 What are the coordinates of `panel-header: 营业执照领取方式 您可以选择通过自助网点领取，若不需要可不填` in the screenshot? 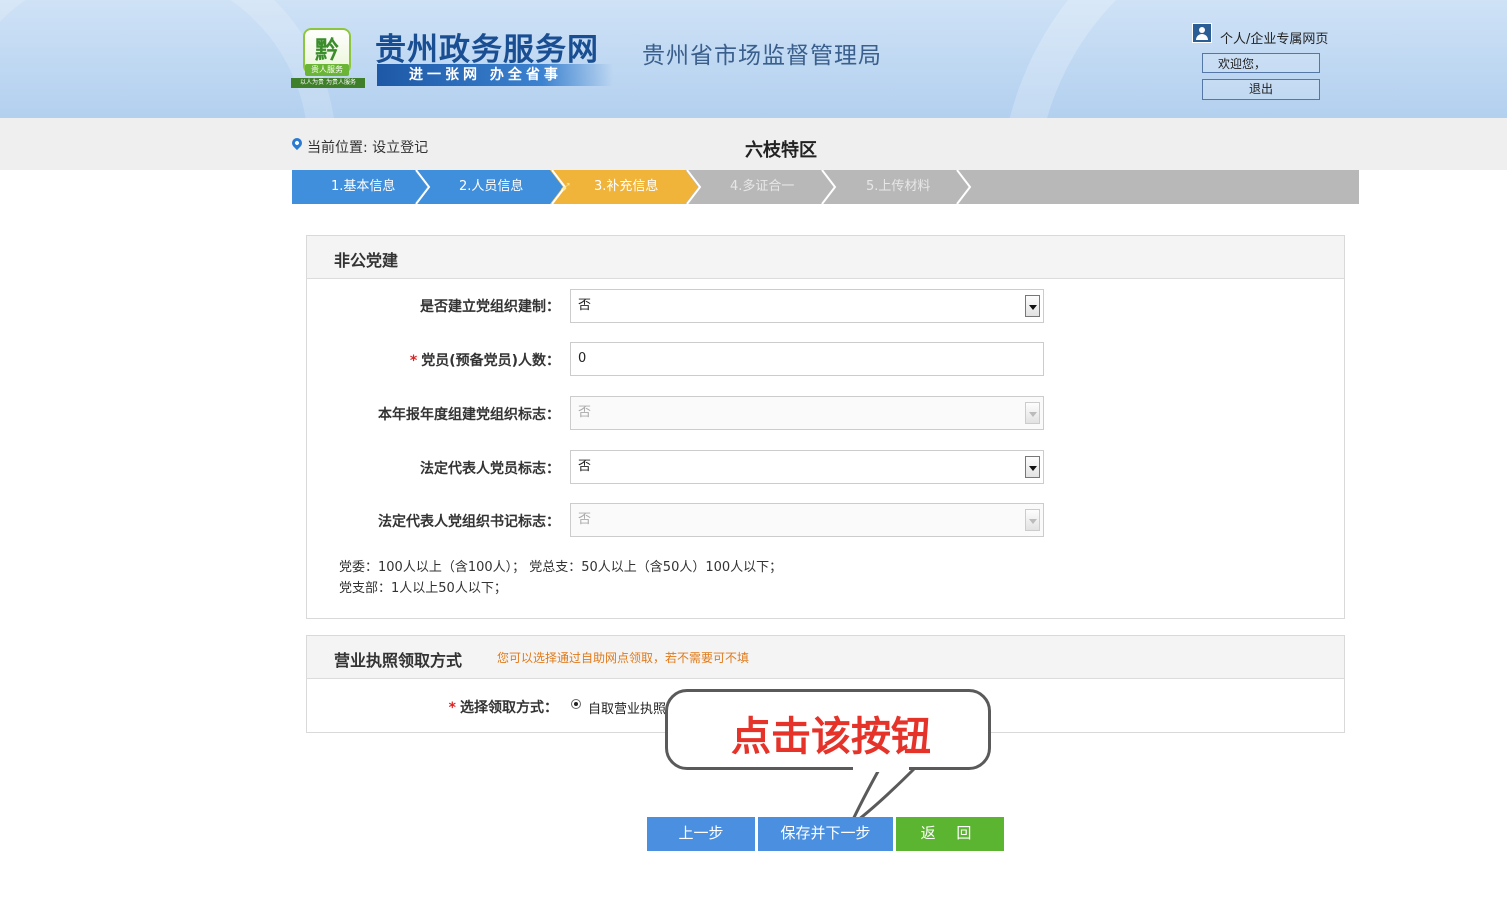 It's located at (825, 657).